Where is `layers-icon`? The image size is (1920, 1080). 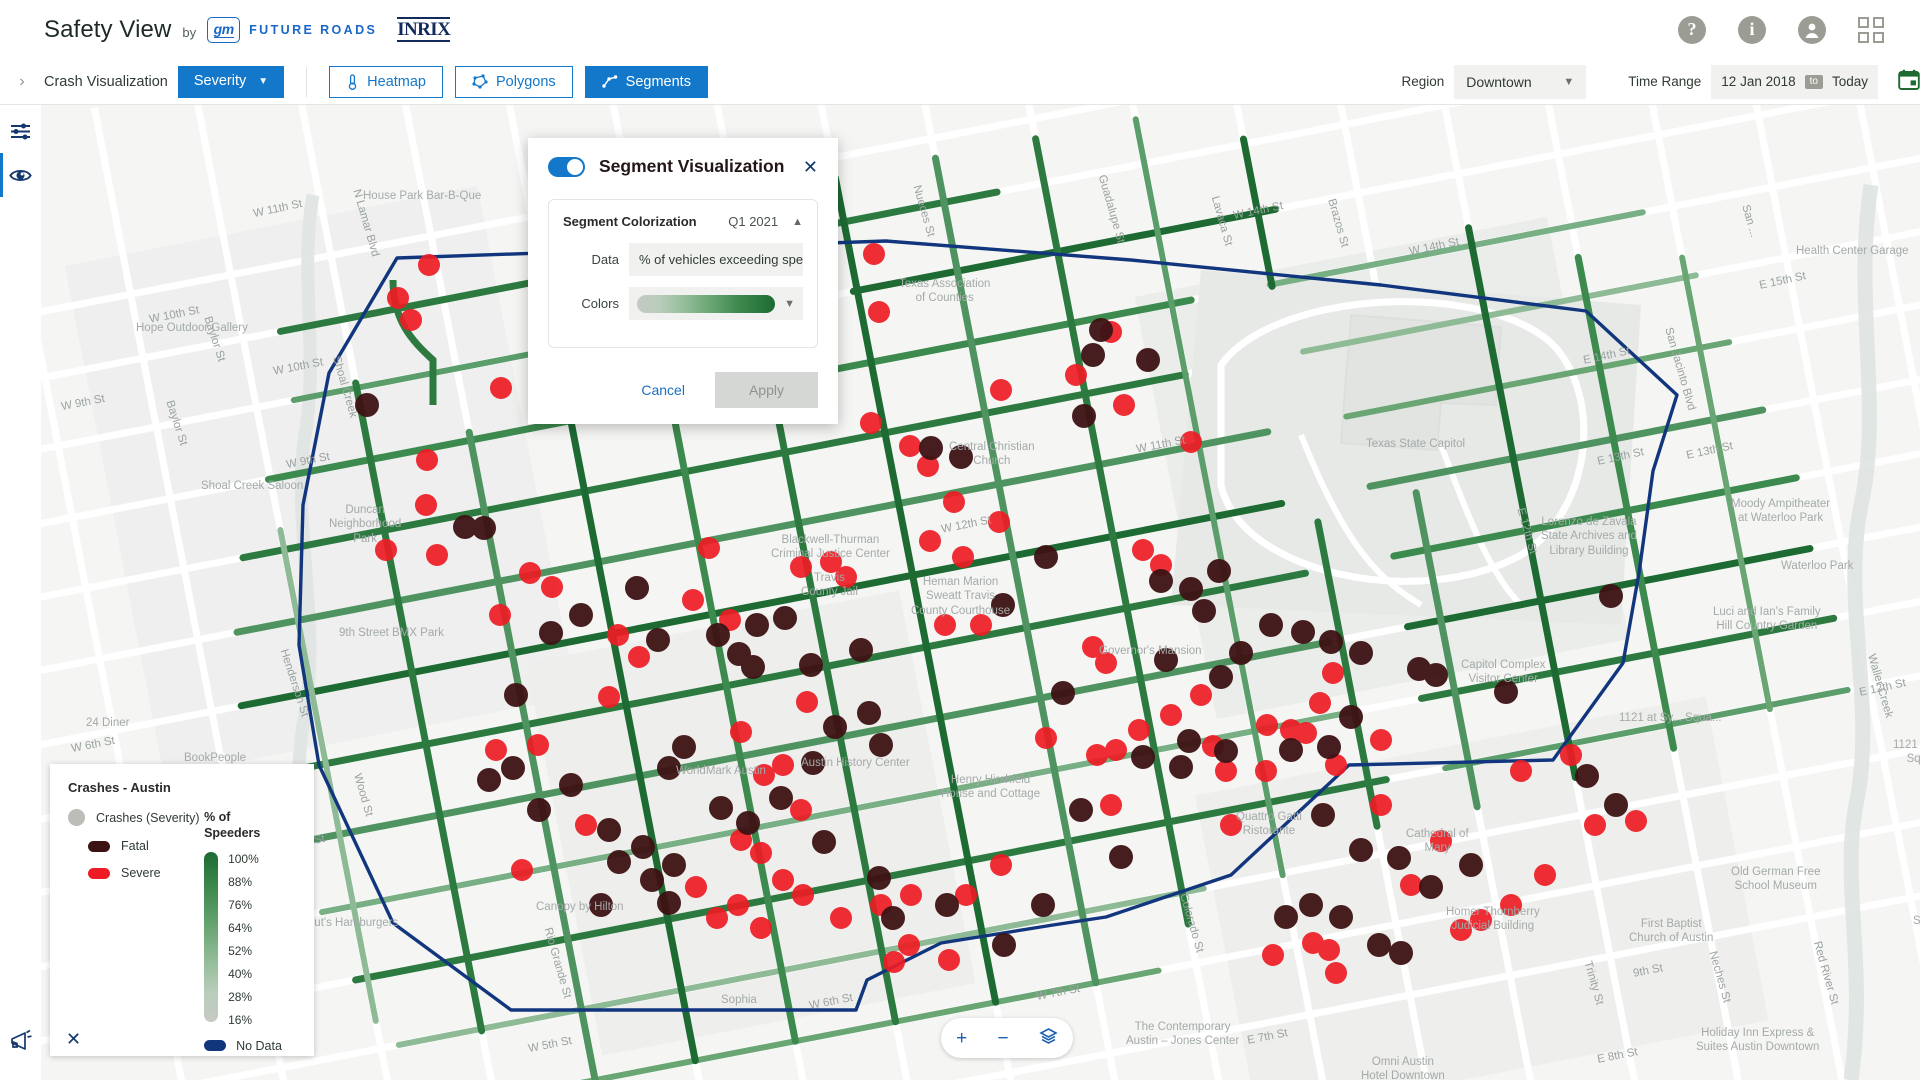
layers-icon is located at coordinates (1048, 1036).